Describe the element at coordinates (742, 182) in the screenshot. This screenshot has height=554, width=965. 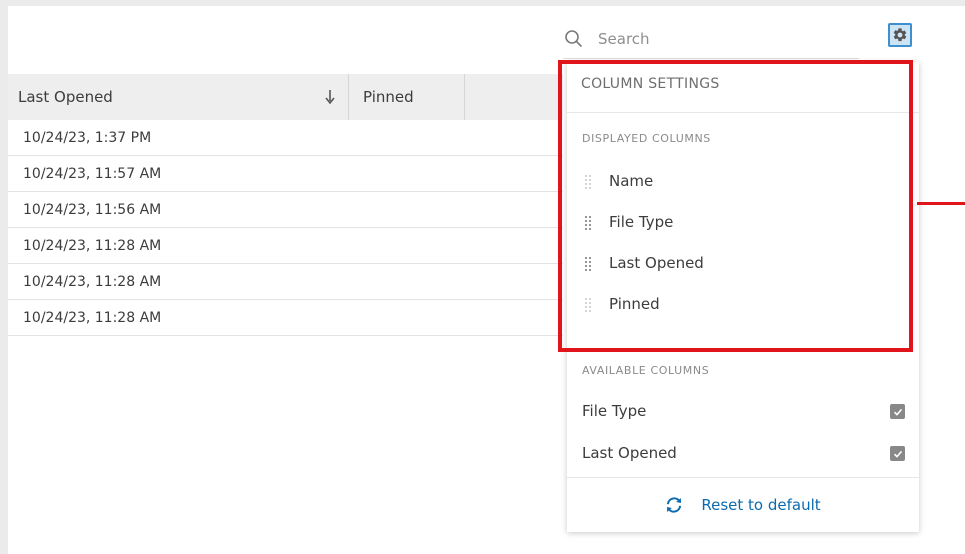
I see `displayed-column-name: Name` at that location.